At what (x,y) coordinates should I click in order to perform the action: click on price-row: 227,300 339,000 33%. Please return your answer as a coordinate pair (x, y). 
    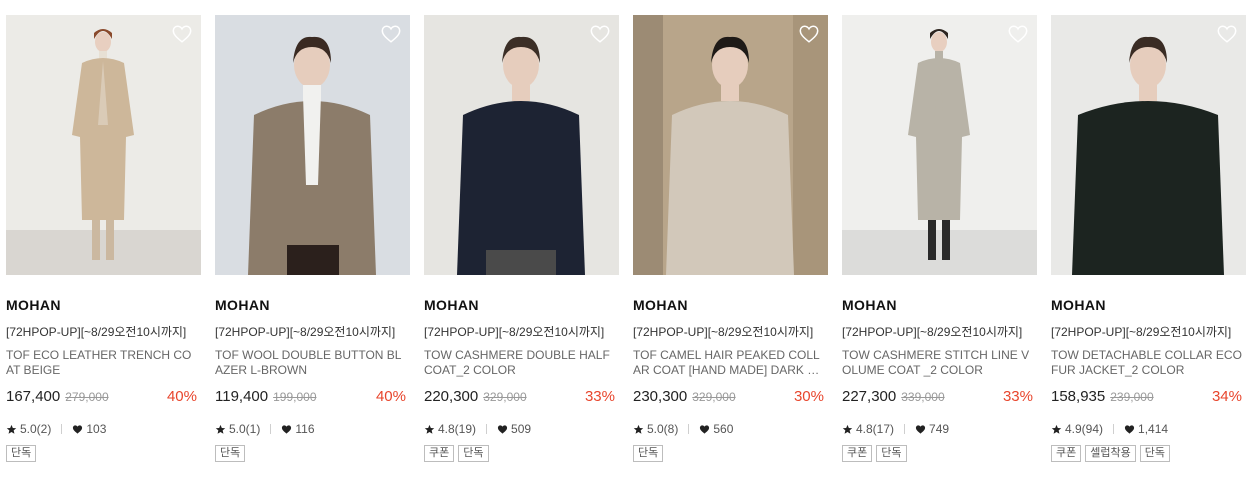
    Looking at the image, I should click on (939, 398).